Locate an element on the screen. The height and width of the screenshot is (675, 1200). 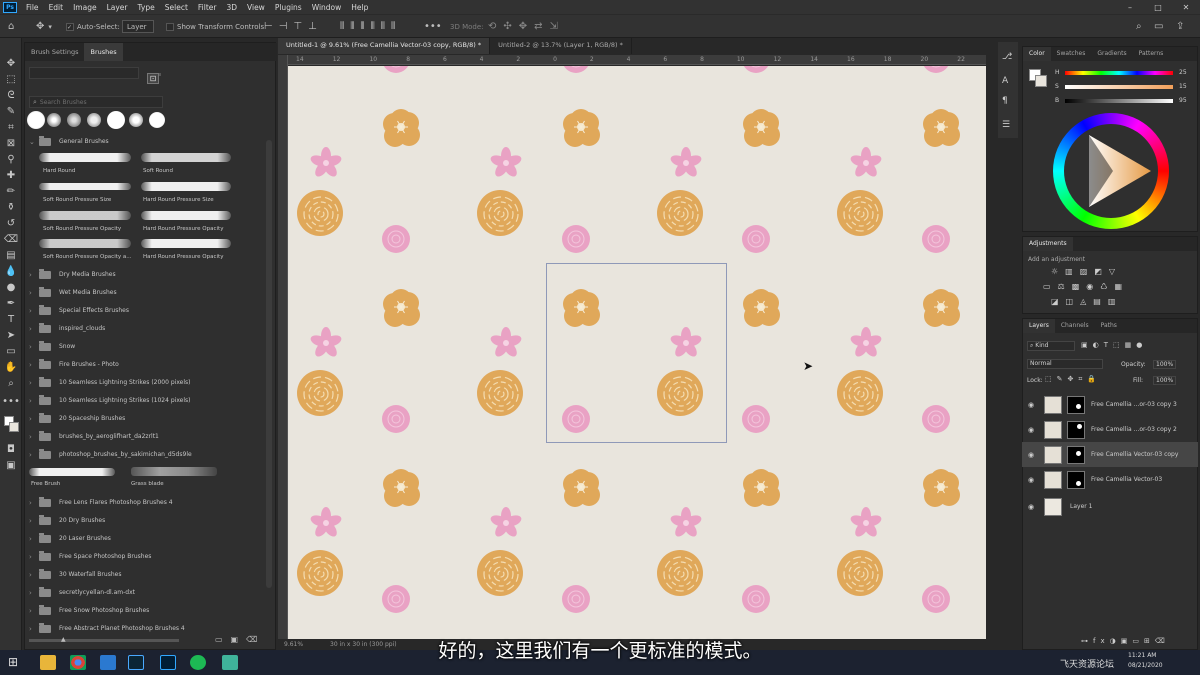
tab-layers: Layers is located at coordinates (1039, 326).